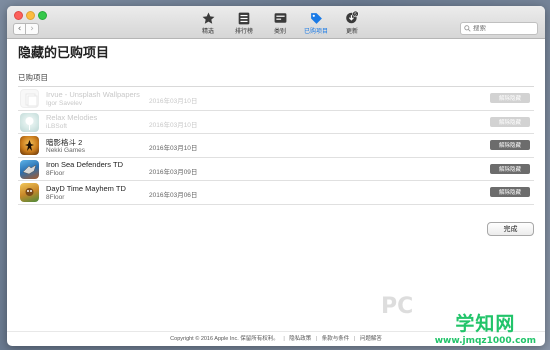 The width and height of the screenshot is (550, 350). I want to click on search-input, so click(503, 28).